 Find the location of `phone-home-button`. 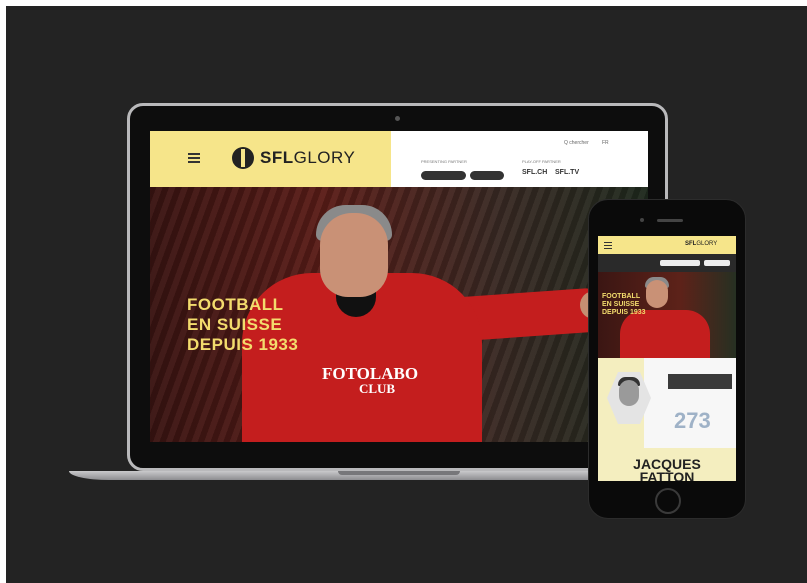

phone-home-button is located at coordinates (668, 501).